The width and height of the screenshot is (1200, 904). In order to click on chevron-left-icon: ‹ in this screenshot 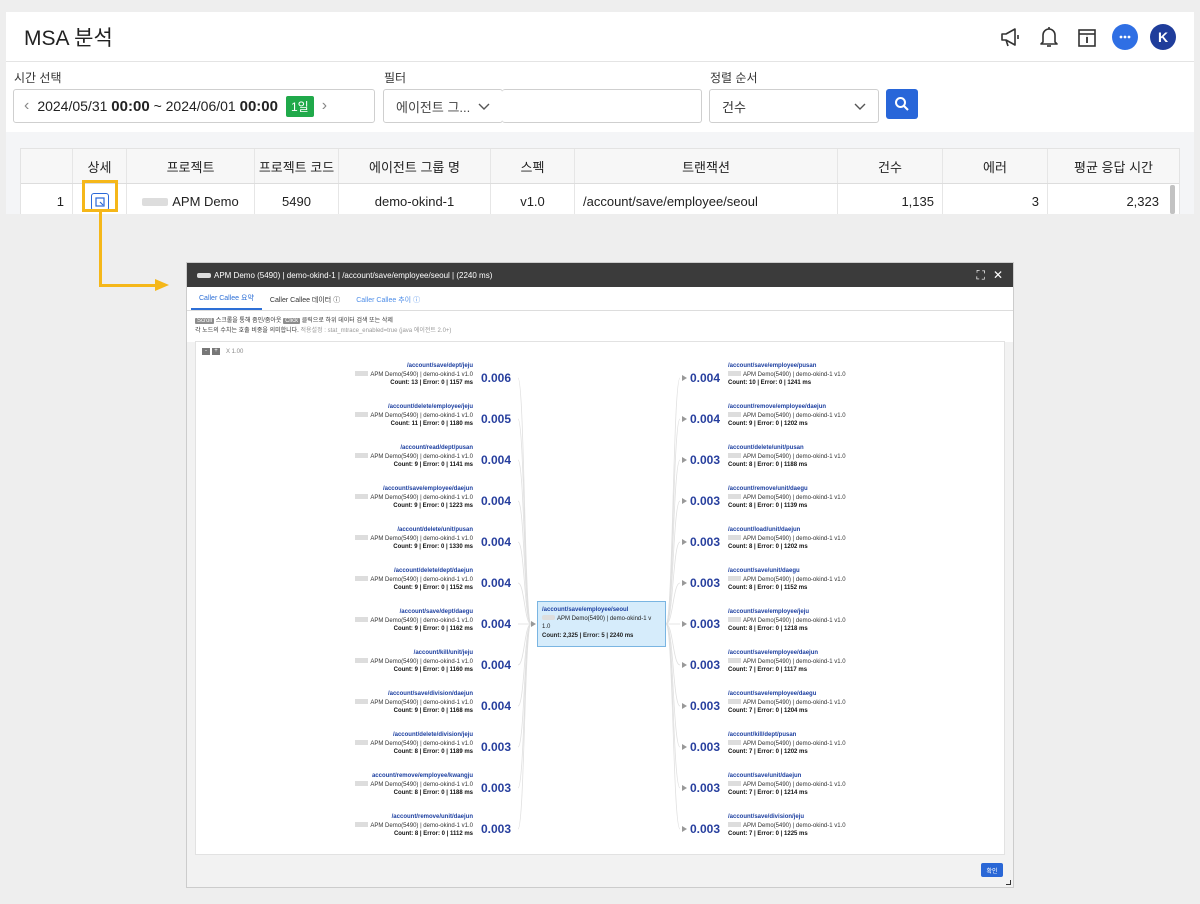, I will do `click(26, 106)`.